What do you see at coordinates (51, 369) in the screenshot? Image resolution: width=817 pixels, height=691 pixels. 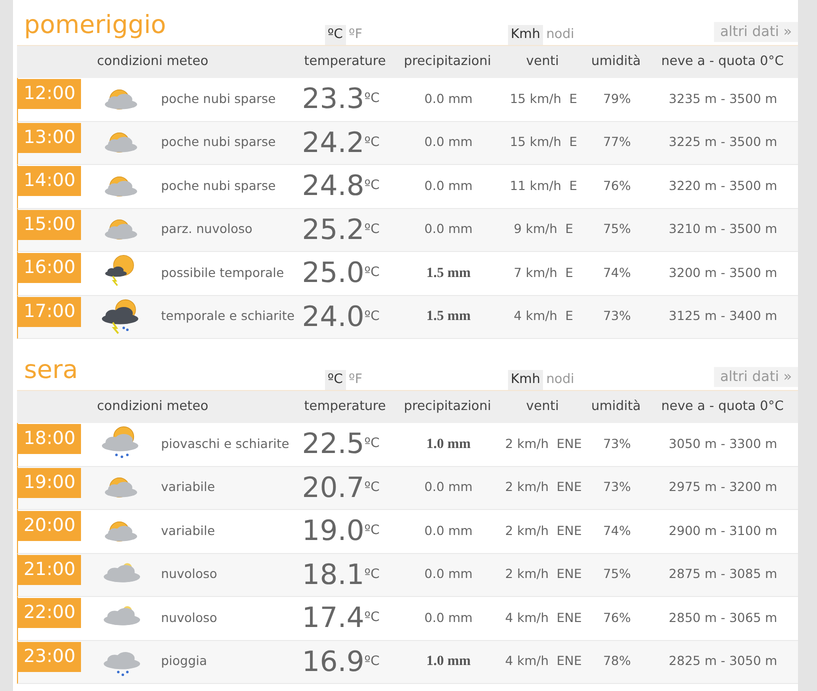 I see `section-title: sera` at bounding box center [51, 369].